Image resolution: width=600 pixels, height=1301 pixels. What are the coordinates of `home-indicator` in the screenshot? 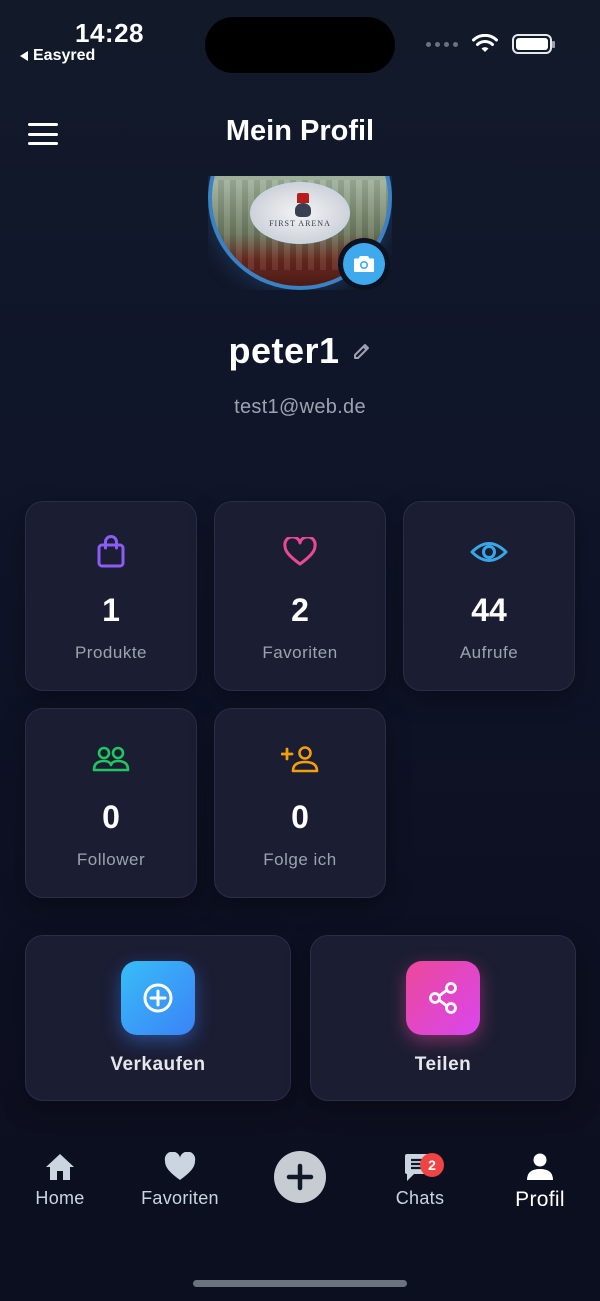 It's located at (300, 1283).